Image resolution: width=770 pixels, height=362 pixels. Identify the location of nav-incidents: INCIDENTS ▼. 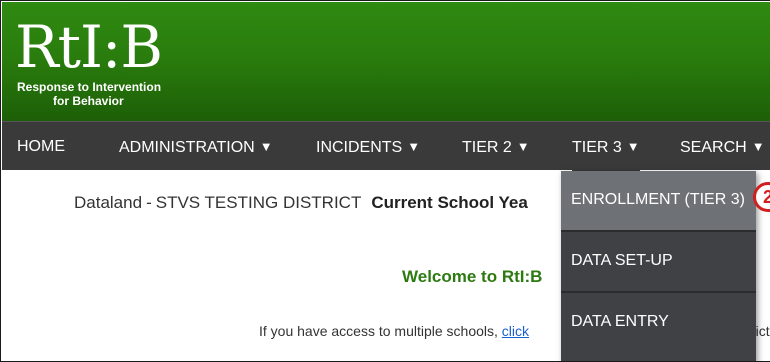
(368, 146).